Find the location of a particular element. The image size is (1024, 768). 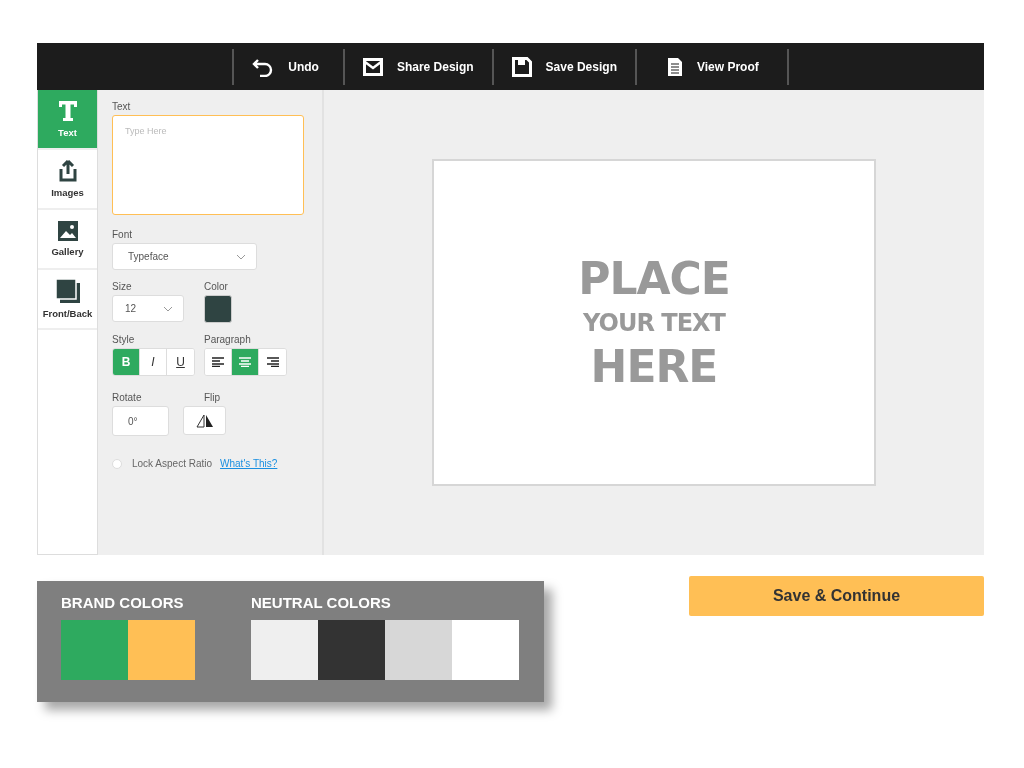

field-label: Rotate is located at coordinates (127, 397).